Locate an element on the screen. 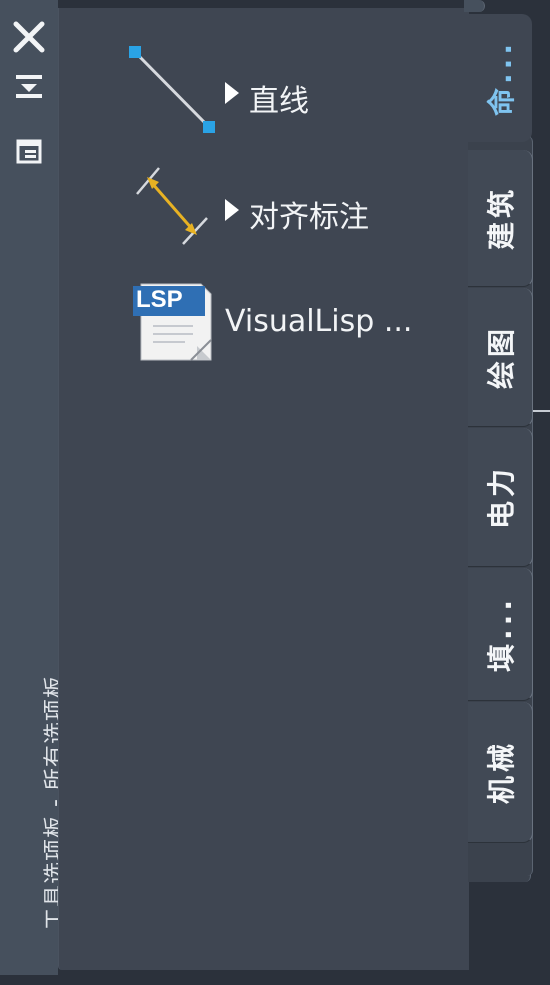  aligned-dimension-icon is located at coordinates (172, 206).